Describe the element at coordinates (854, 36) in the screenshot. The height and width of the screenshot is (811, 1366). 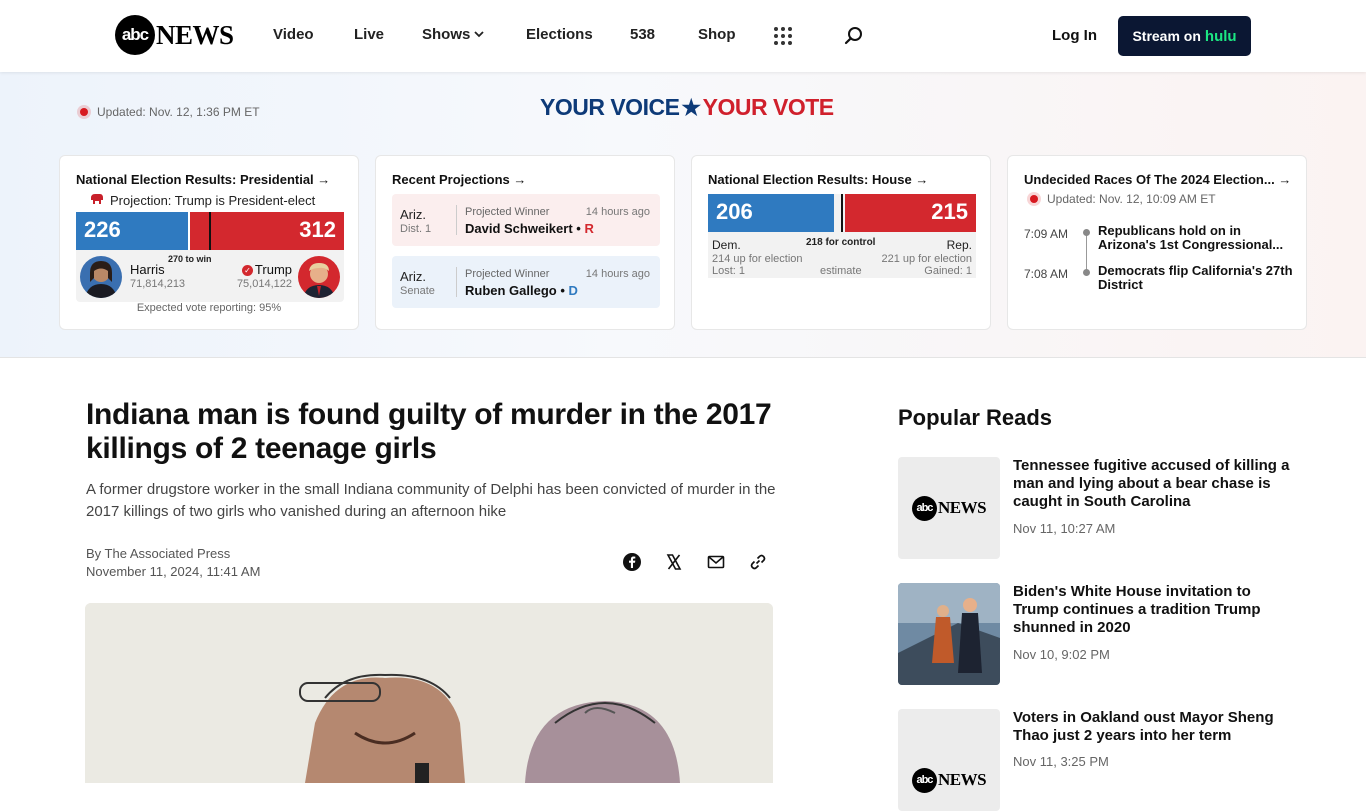
I see `search-icon` at that location.